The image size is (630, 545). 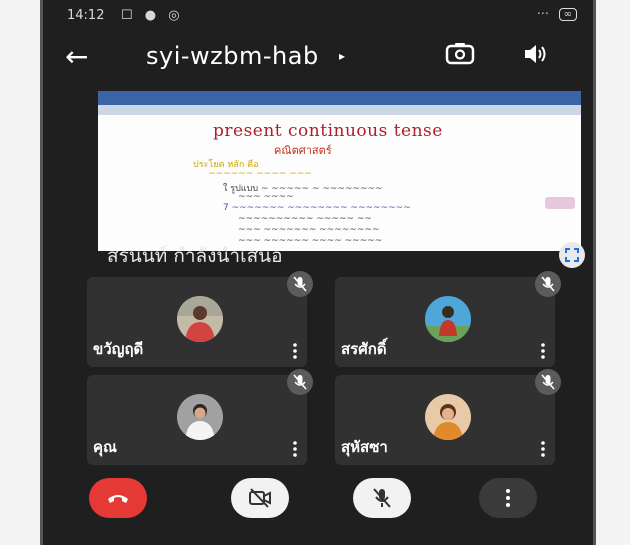 What do you see at coordinates (76, 56) in the screenshot?
I see `back-arrow-icon: ←` at bounding box center [76, 56].